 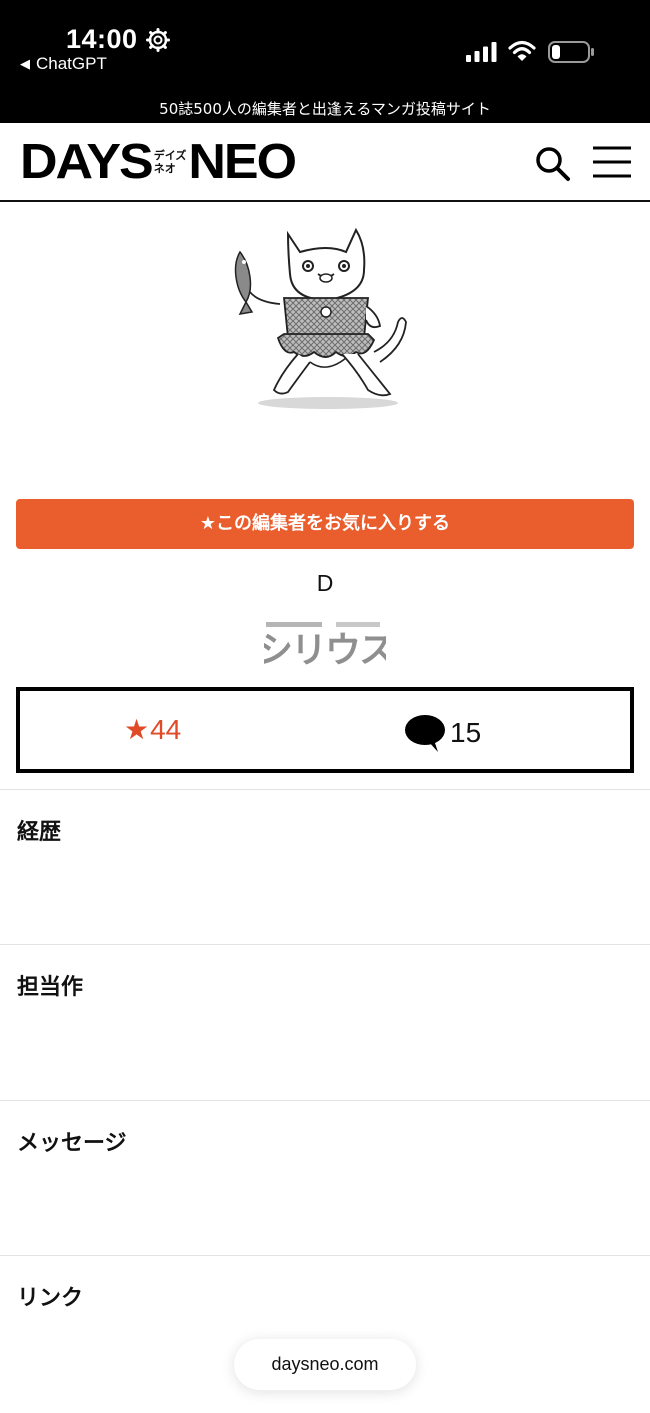 What do you see at coordinates (87, 162) in the screenshot?
I see `logo-days: DAYS` at bounding box center [87, 162].